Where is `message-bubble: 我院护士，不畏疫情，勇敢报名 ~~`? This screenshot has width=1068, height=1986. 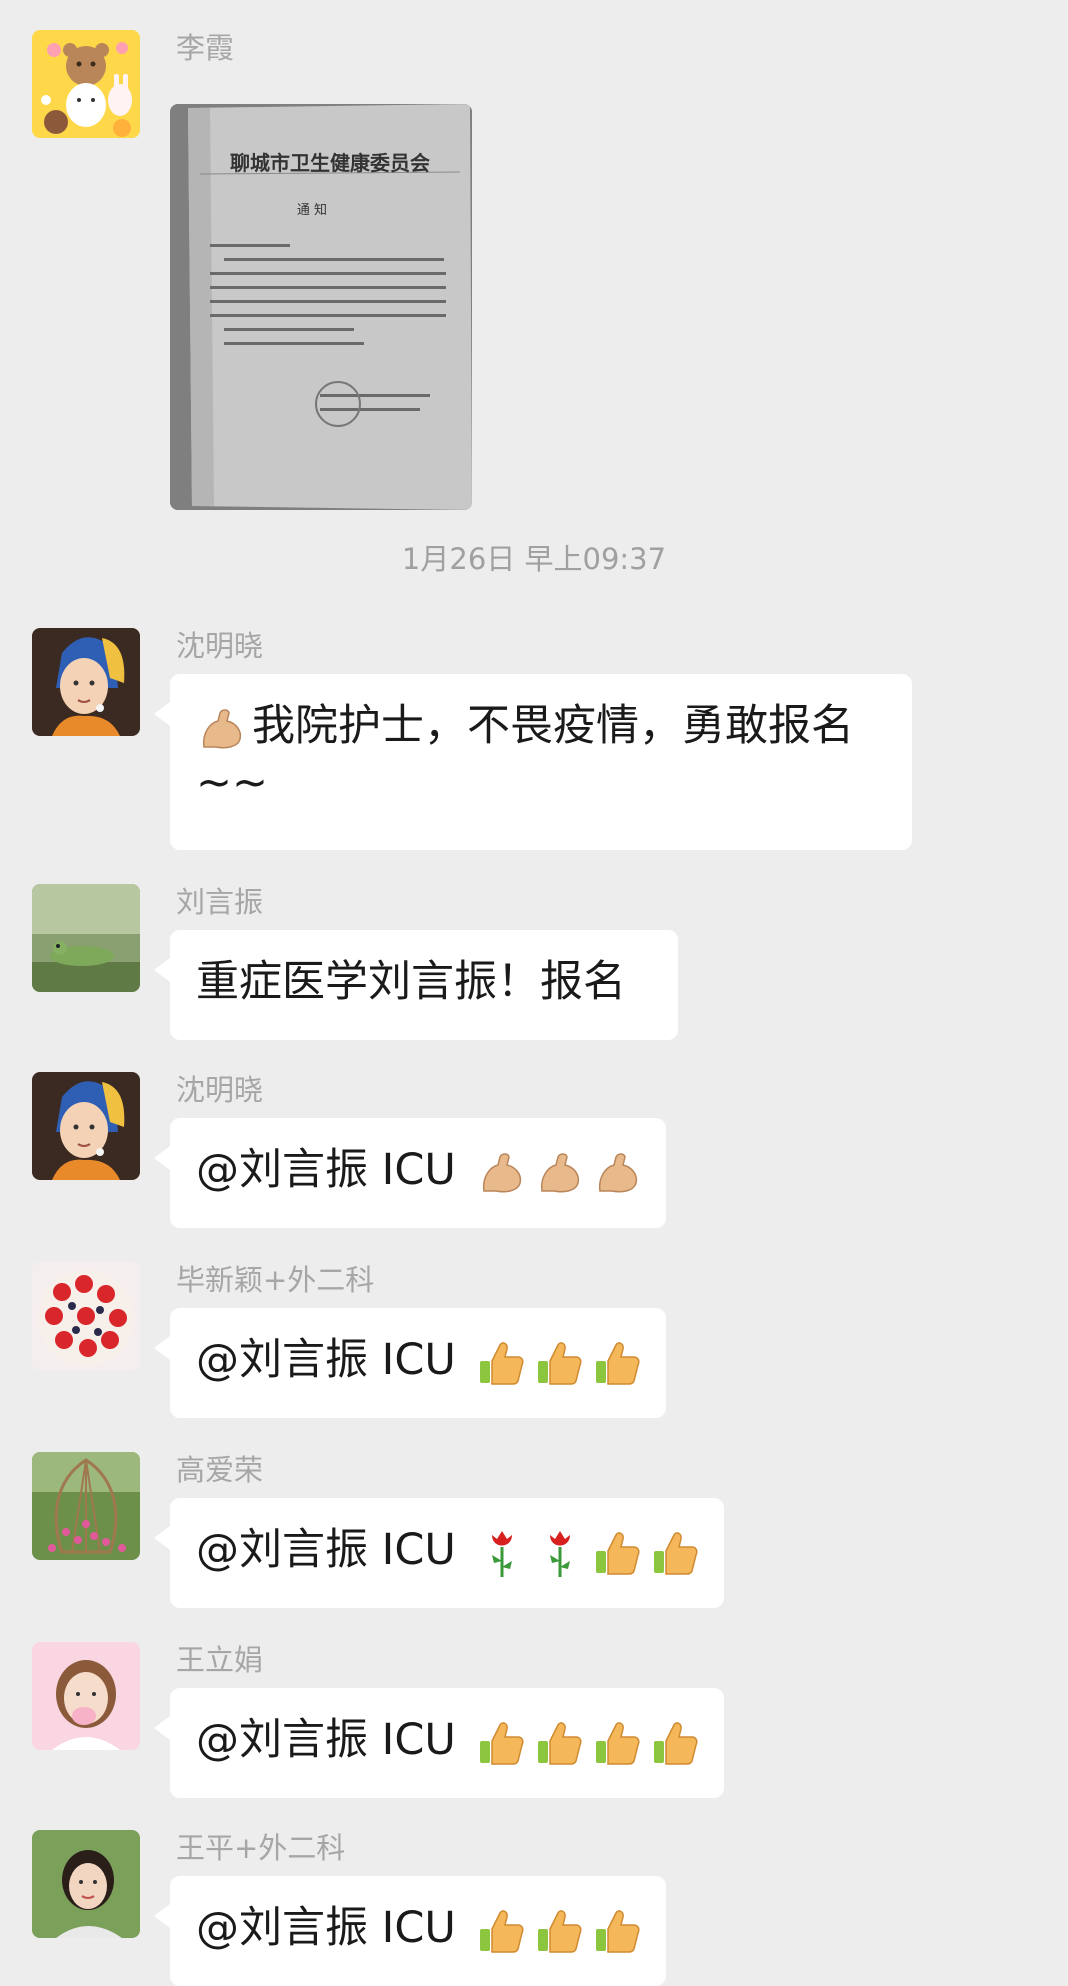
message-bubble: 我院护士，不畏疫情，勇敢报名 ~~ is located at coordinates (533, 762).